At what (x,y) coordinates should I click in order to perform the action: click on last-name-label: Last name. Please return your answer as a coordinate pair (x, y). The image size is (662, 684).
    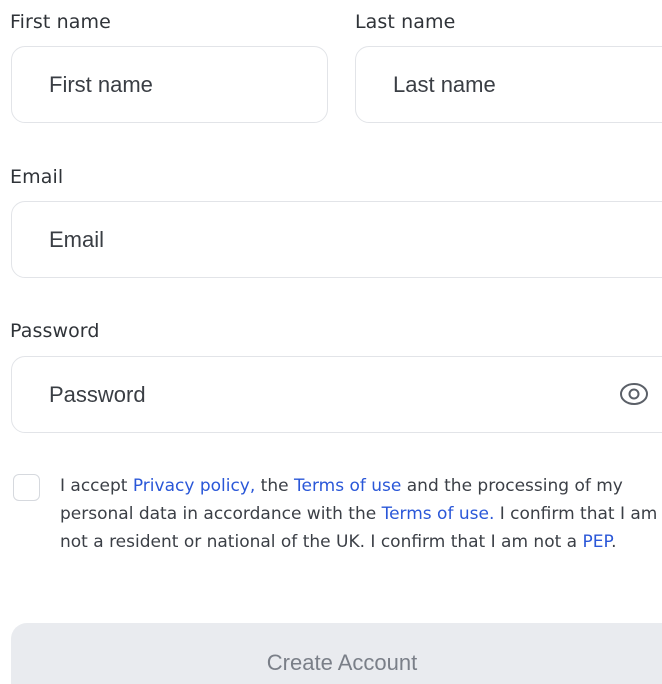
    Looking at the image, I should click on (405, 22).